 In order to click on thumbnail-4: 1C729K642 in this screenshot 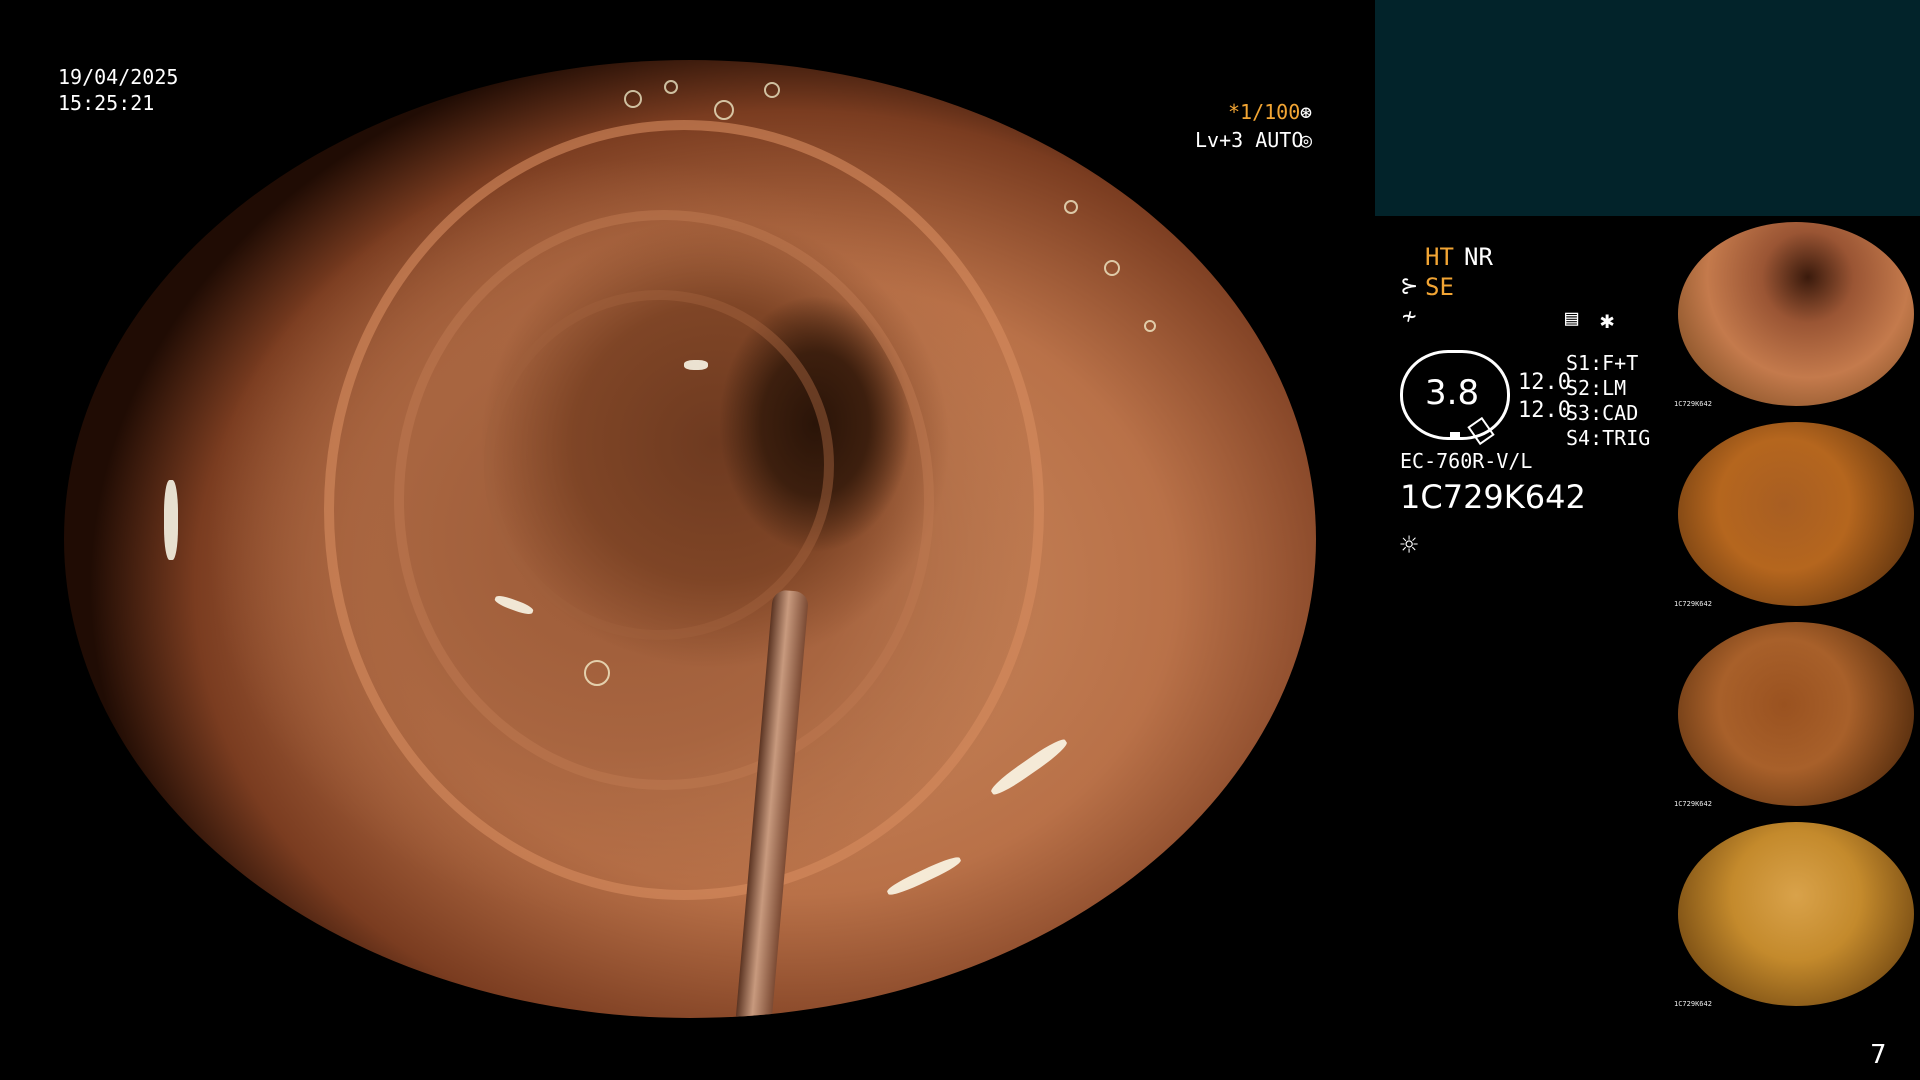, I will do `click(1796, 914)`.